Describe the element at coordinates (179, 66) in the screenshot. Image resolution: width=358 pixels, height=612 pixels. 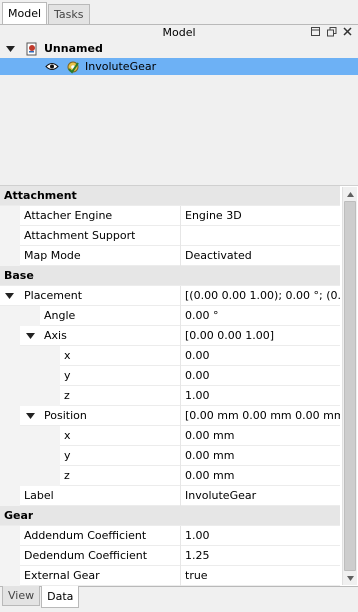
I see `tree-item-involute-gear: InvoluteGear` at that location.